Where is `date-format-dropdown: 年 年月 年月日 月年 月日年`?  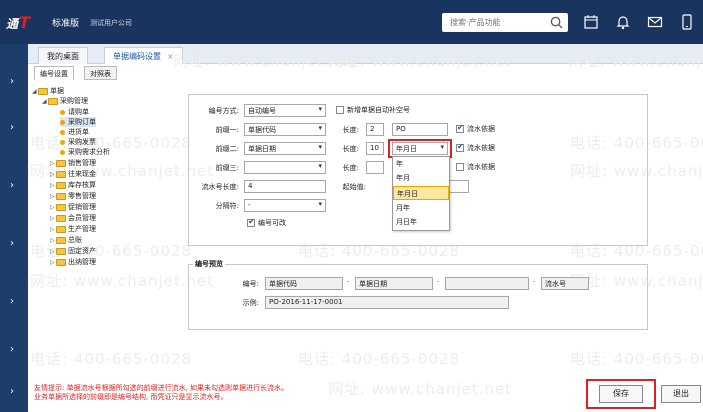 date-format-dropdown: 年 年月 年月日 月年 月日年 is located at coordinates (421, 193).